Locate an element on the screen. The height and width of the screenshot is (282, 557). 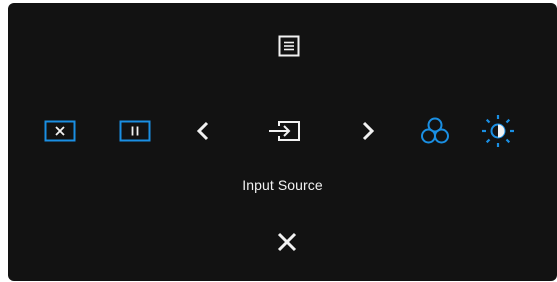
color-button is located at coordinates (435, 131).